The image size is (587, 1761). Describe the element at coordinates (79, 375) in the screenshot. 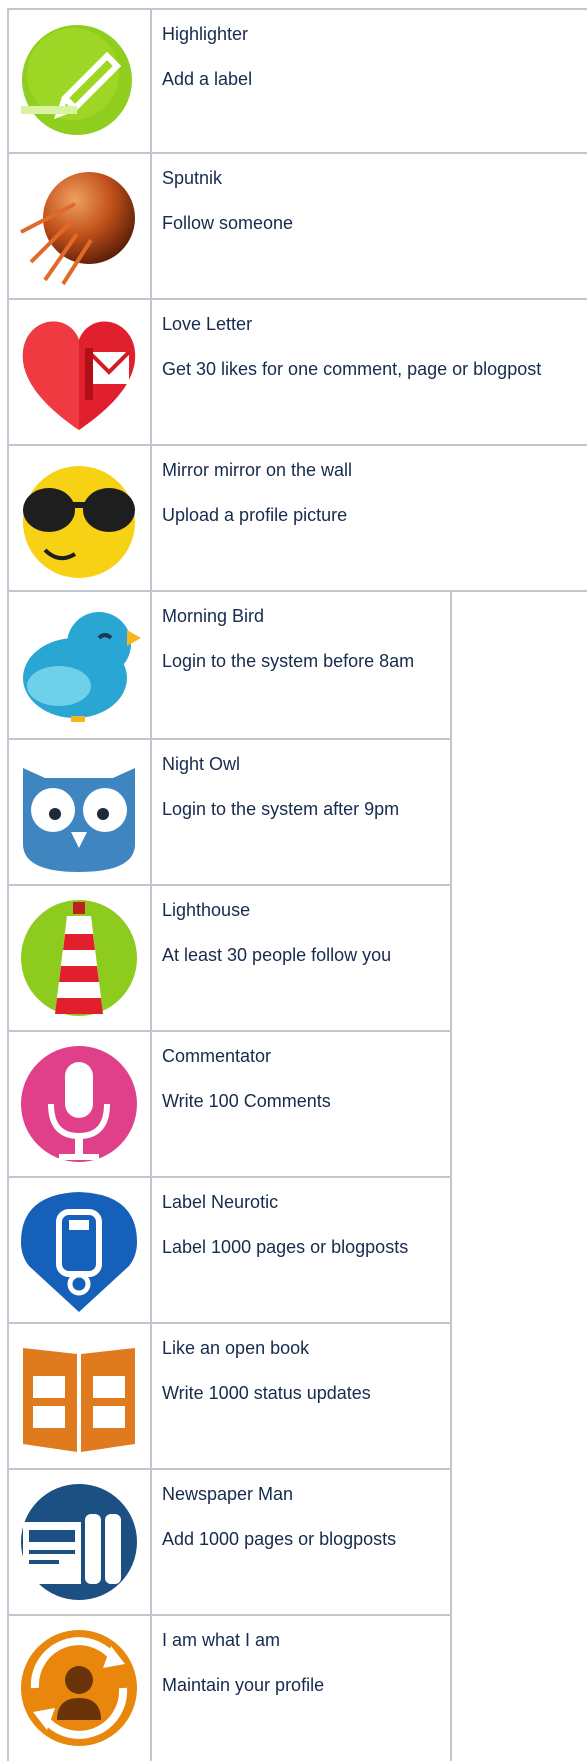

I see `love-letter-icon` at that location.